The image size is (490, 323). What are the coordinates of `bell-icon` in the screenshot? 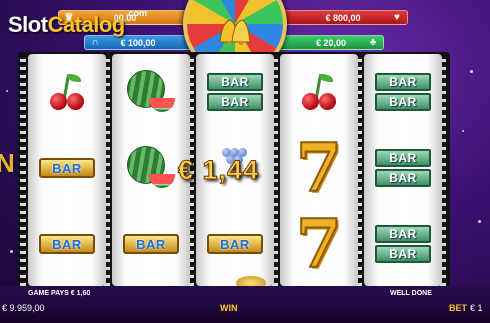 It's located at (235, 32).